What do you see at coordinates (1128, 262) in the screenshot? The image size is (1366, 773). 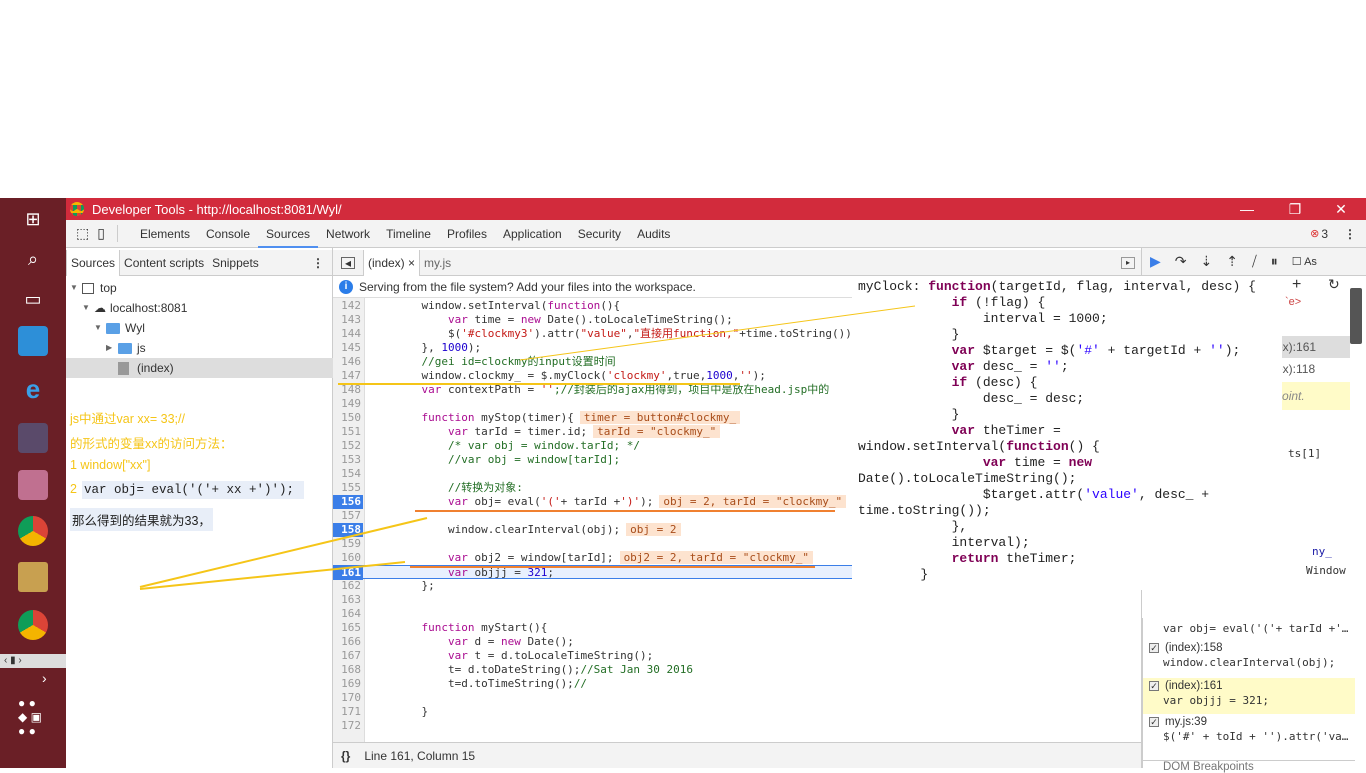 I see `toggle-debugger-icon: ▸` at bounding box center [1128, 262].